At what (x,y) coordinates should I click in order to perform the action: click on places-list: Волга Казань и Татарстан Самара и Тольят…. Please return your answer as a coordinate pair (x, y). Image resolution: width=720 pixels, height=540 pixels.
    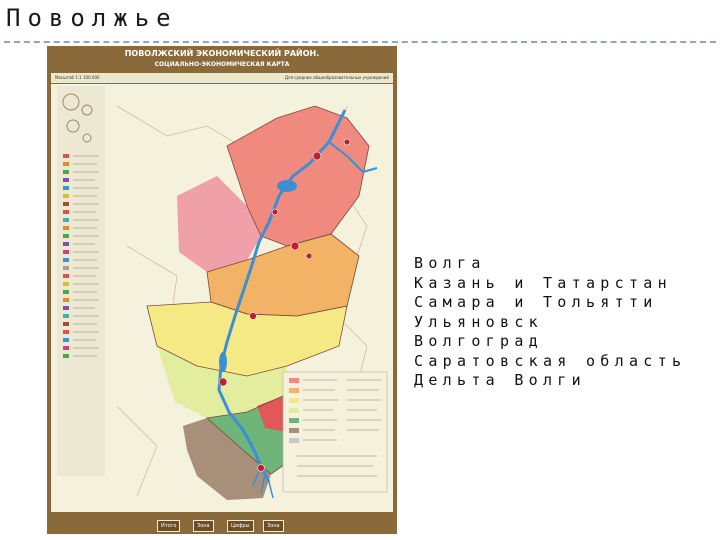
    Looking at the image, I should click on (550, 322).